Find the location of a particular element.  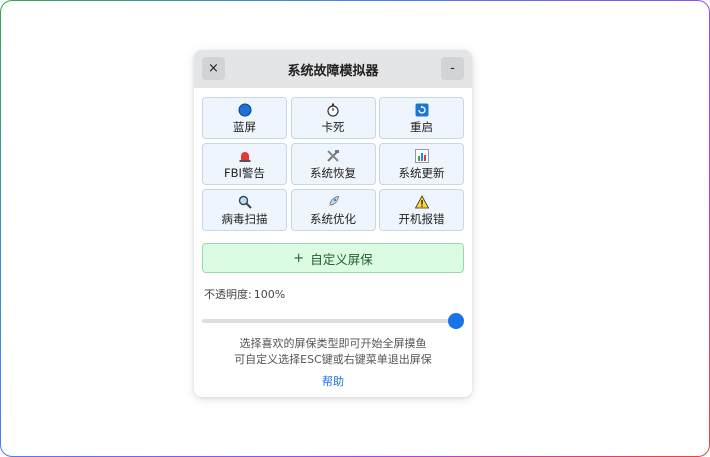

close-button: × is located at coordinates (213, 68).